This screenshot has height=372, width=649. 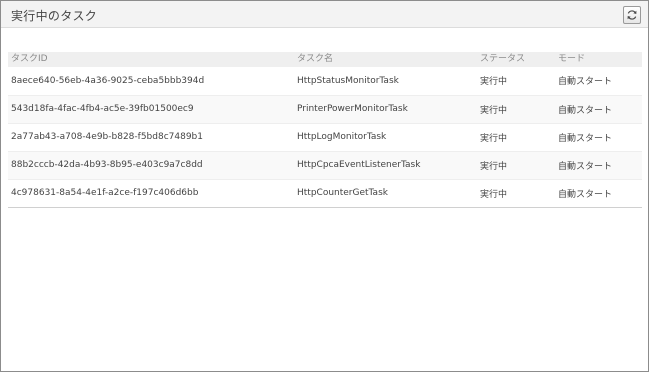 I want to click on task-id-cell: 88b2cccb-42da-4b93-8b95-e403c9a7c8dd, so click(x=107, y=165).